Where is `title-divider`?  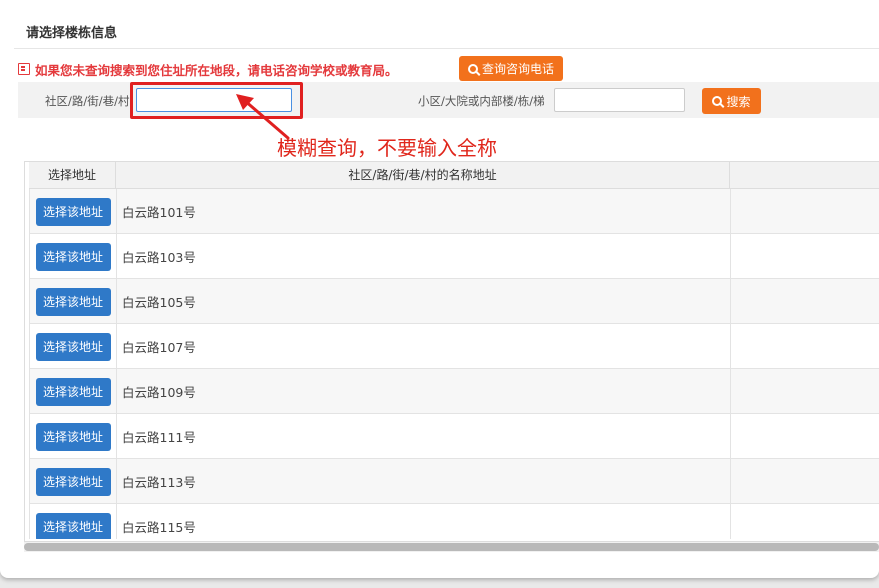
title-divider is located at coordinates (446, 48).